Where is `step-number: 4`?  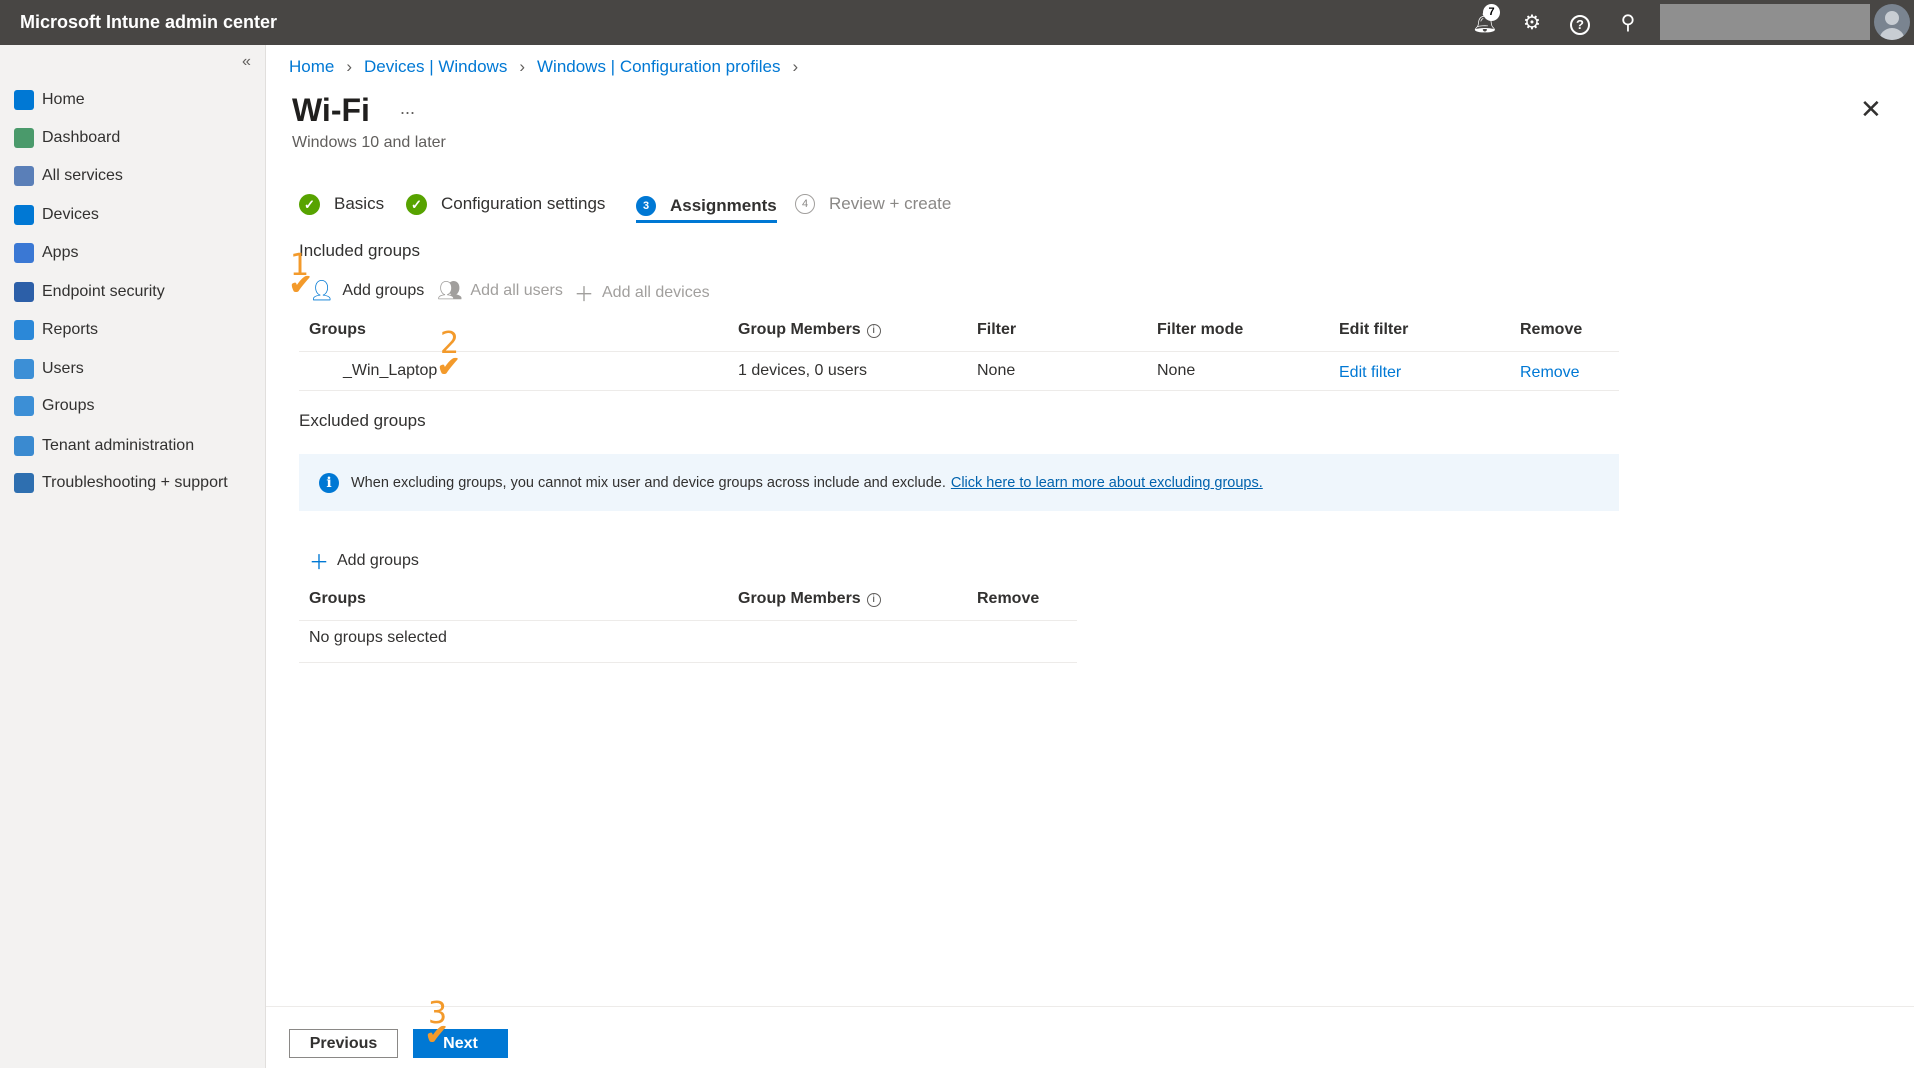 step-number: 4 is located at coordinates (805, 204).